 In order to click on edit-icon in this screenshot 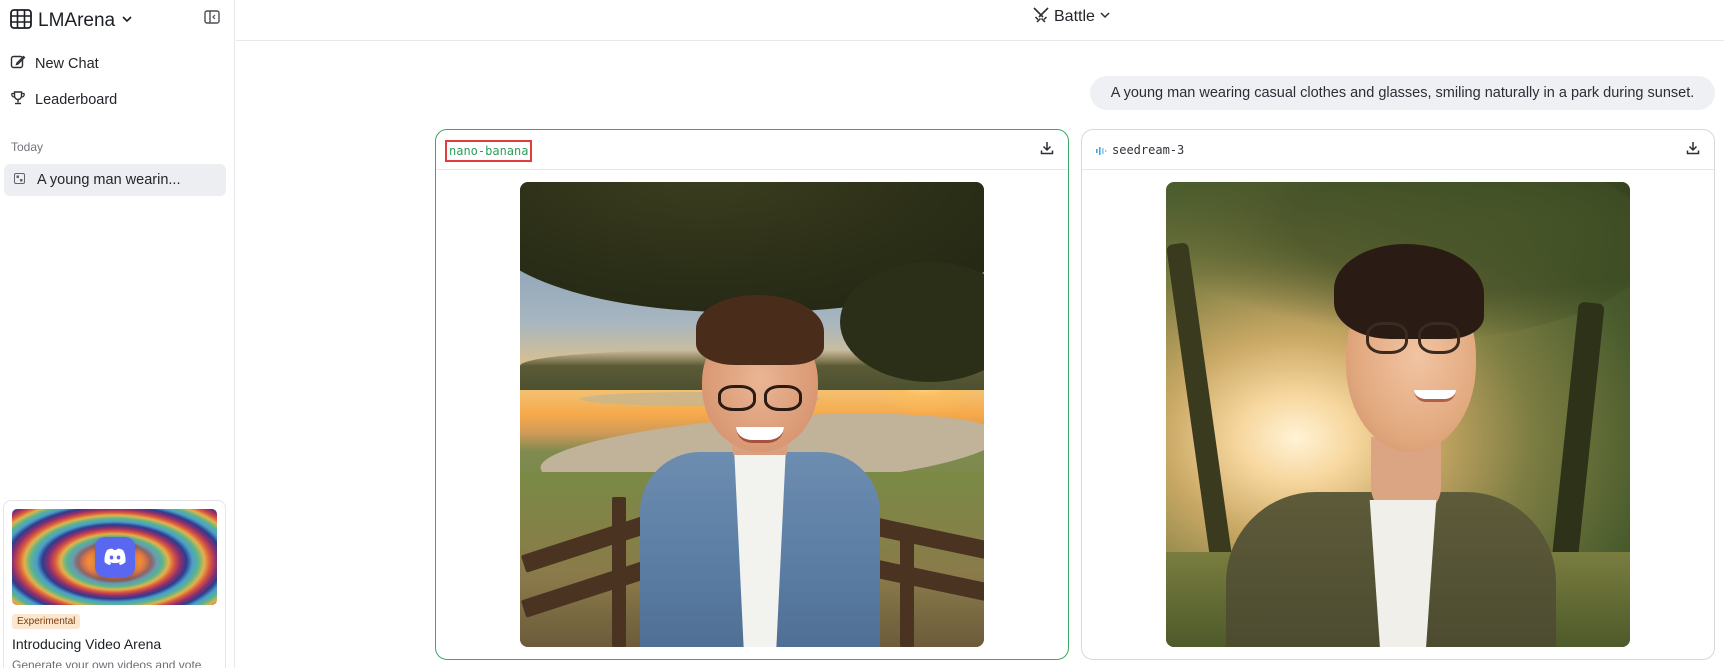, I will do `click(18, 64)`.